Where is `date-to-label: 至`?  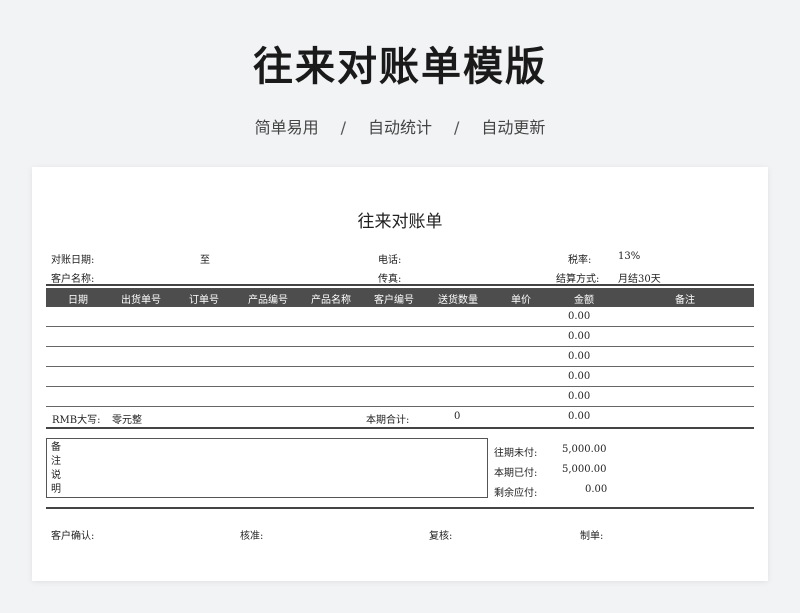
date-to-label: 至 is located at coordinates (205, 260).